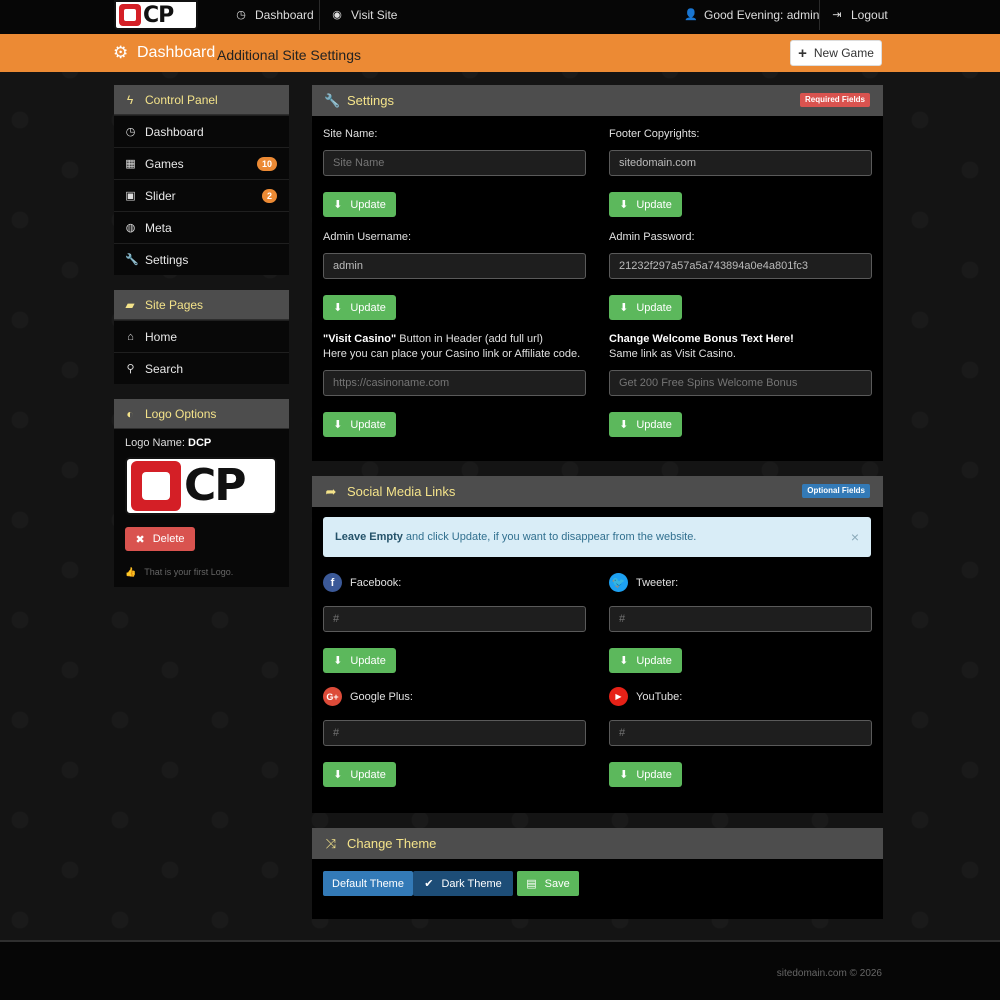 Image resolution: width=1000 pixels, height=1000 pixels. What do you see at coordinates (740, 163) in the screenshot?
I see `footer-copyrights-input` at bounding box center [740, 163].